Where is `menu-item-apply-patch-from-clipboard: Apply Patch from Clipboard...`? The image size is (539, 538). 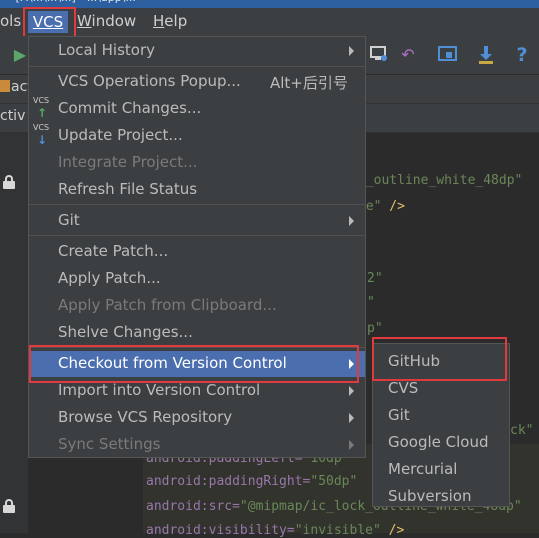 menu-item-apply-patch-from-clipboard: Apply Patch from Clipboard... is located at coordinates (197, 306).